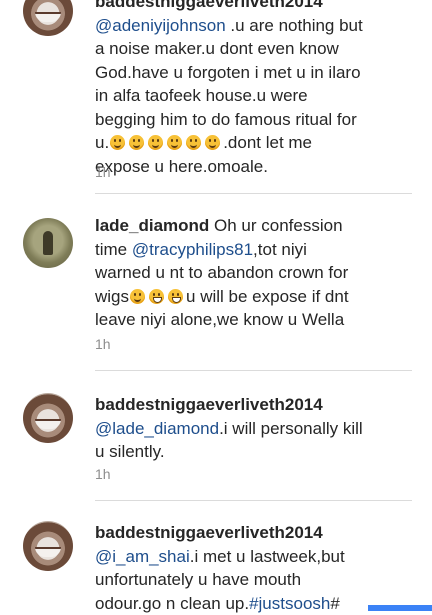 The image size is (432, 615). I want to click on comment-line-text: .dont let me, so click(267, 142).